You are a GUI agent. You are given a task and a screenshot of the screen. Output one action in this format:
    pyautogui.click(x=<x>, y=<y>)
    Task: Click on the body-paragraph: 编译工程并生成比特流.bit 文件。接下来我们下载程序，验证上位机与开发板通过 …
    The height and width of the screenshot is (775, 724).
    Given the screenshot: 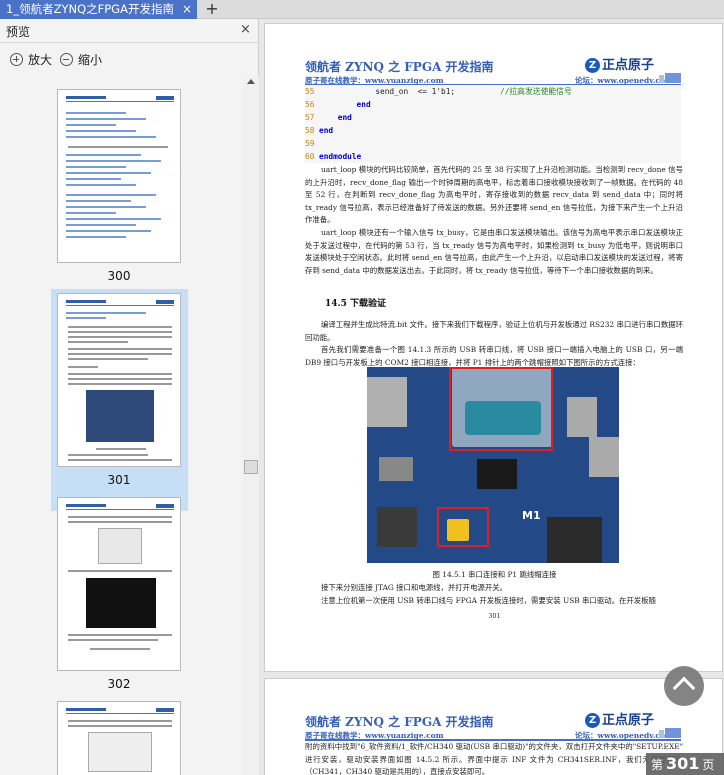 What is the action you would take?
    pyautogui.click(x=494, y=331)
    